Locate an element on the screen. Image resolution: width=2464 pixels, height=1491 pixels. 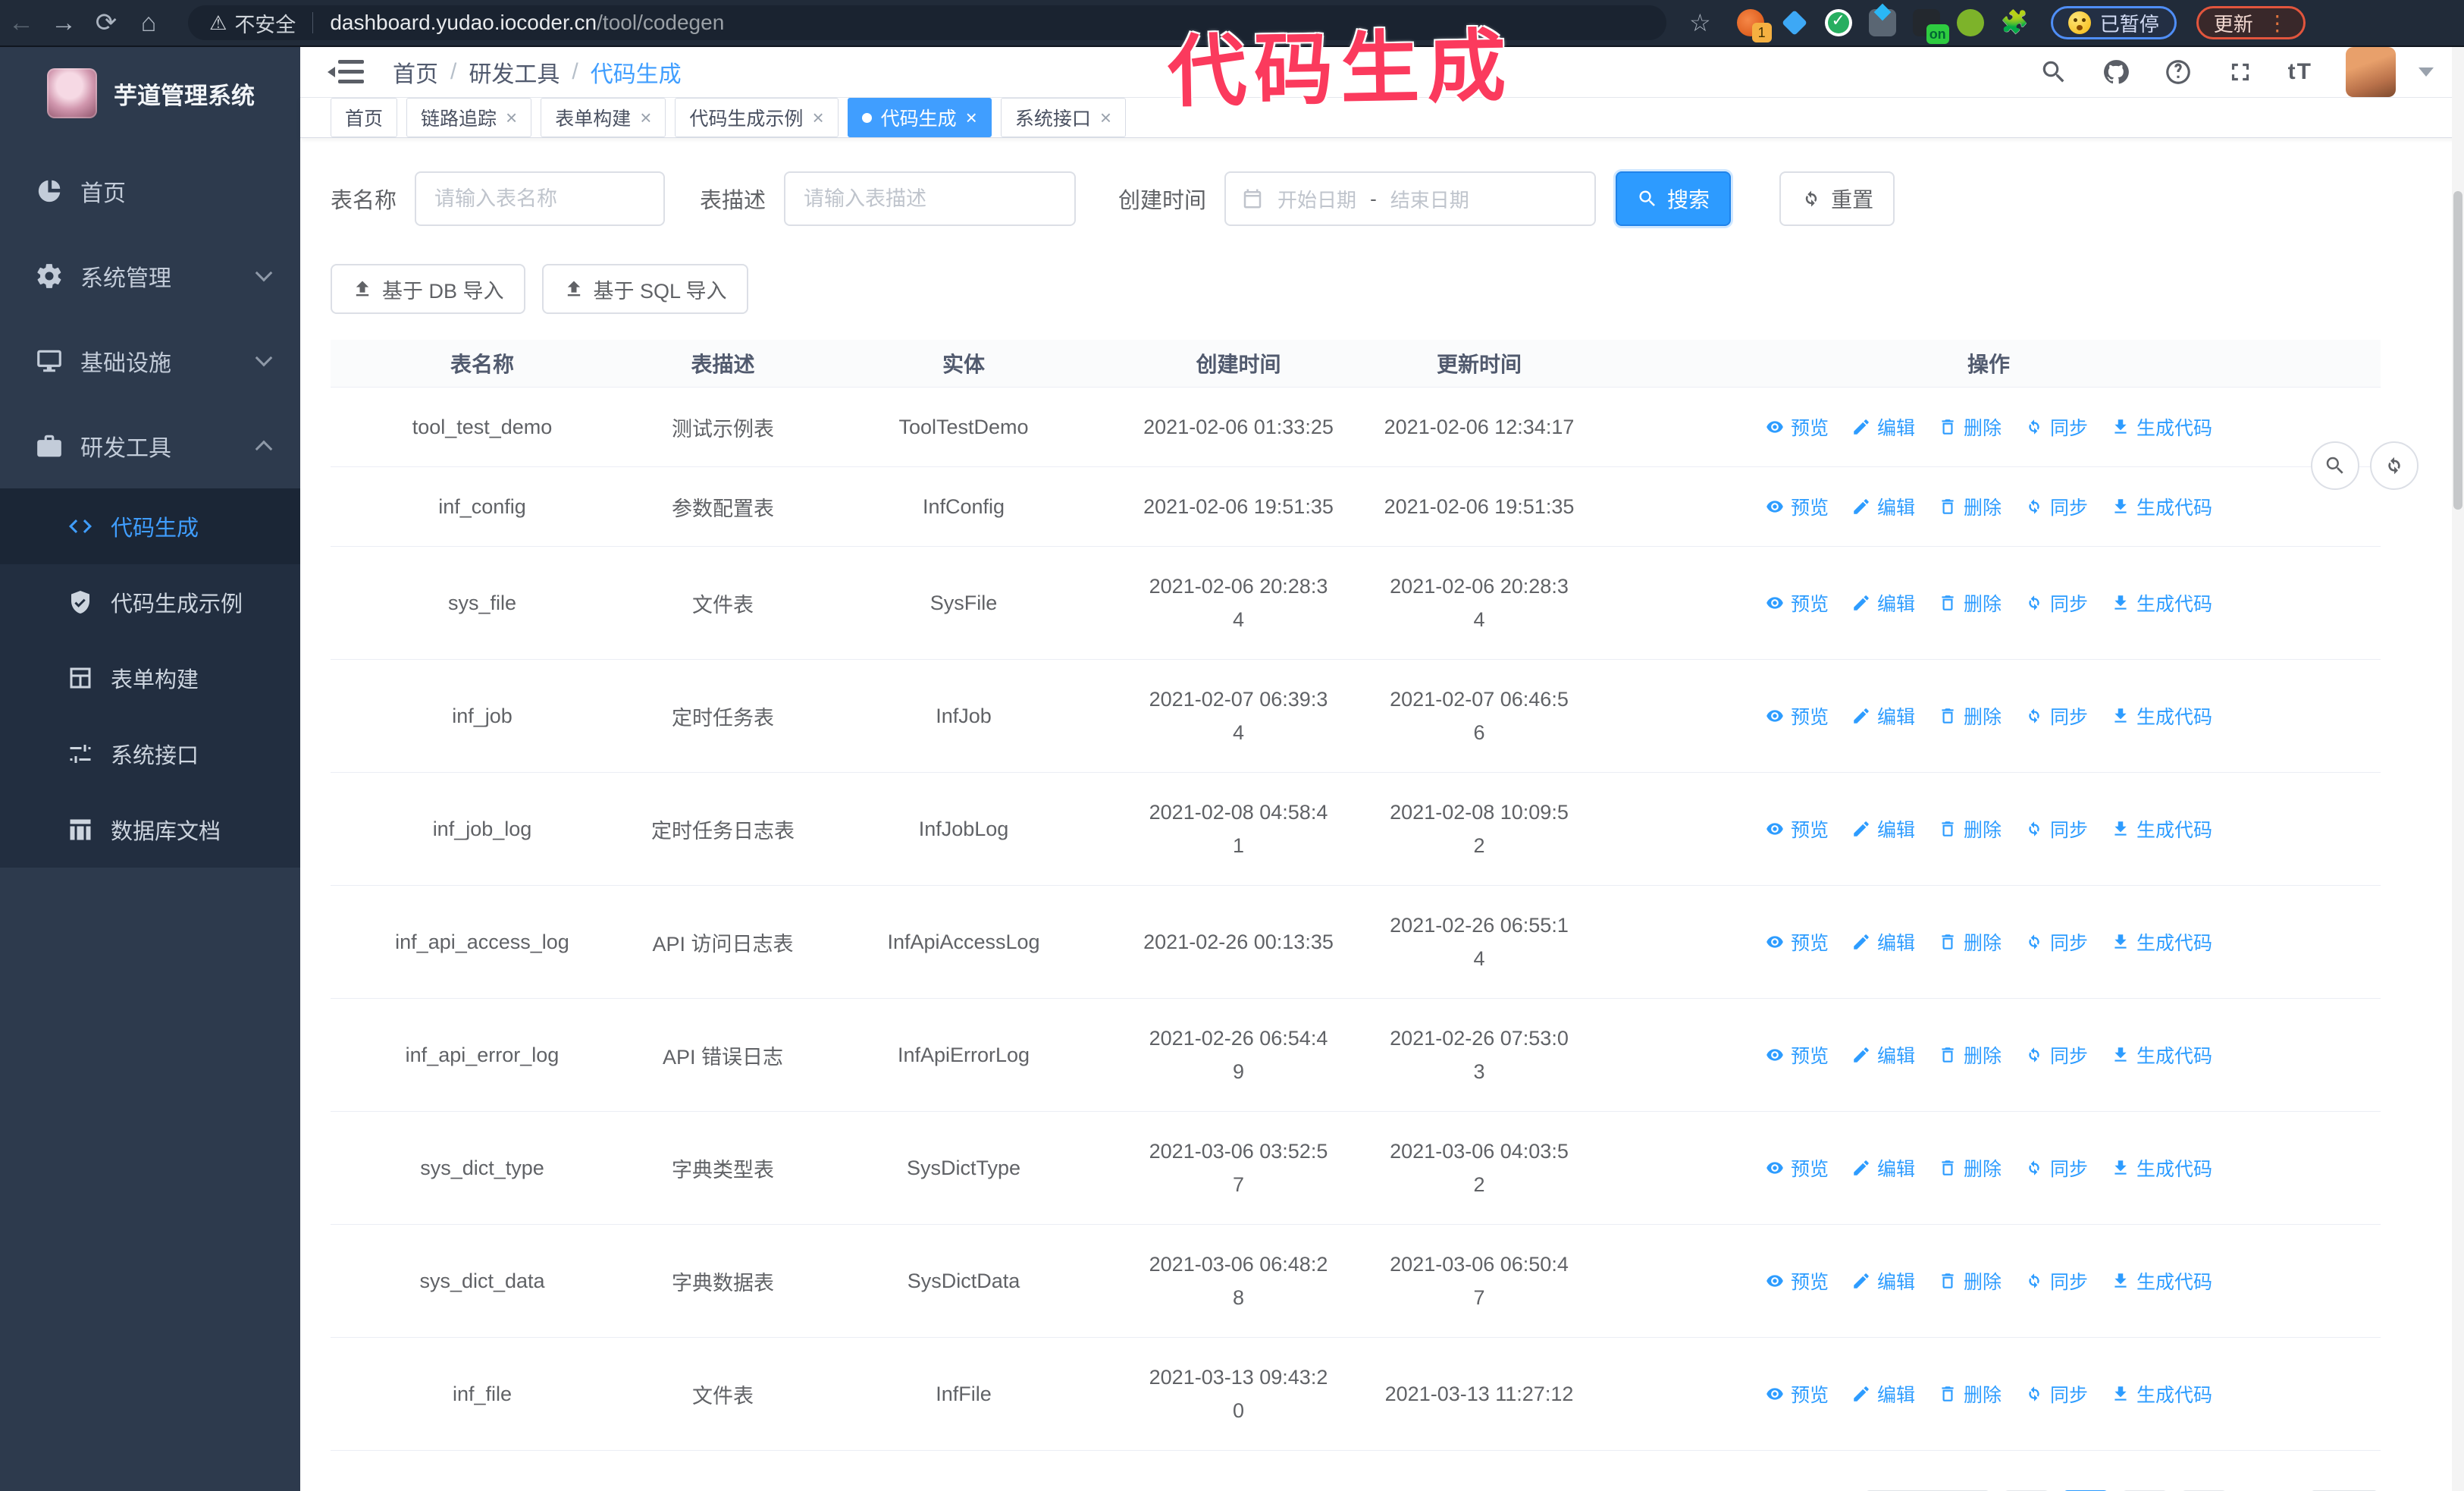
github-icon is located at coordinates (2116, 72).